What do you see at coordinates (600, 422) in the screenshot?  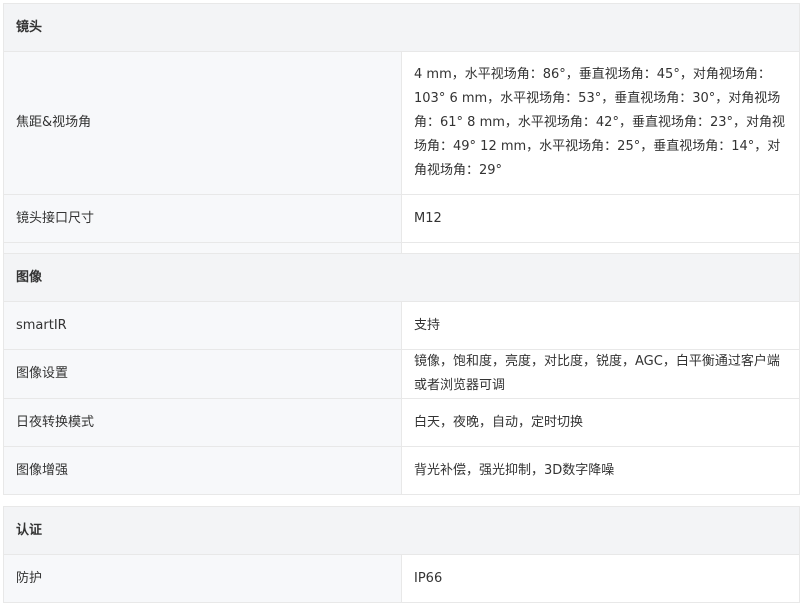 I see `row-value: 白天，夜晚，自动，定时切换` at bounding box center [600, 422].